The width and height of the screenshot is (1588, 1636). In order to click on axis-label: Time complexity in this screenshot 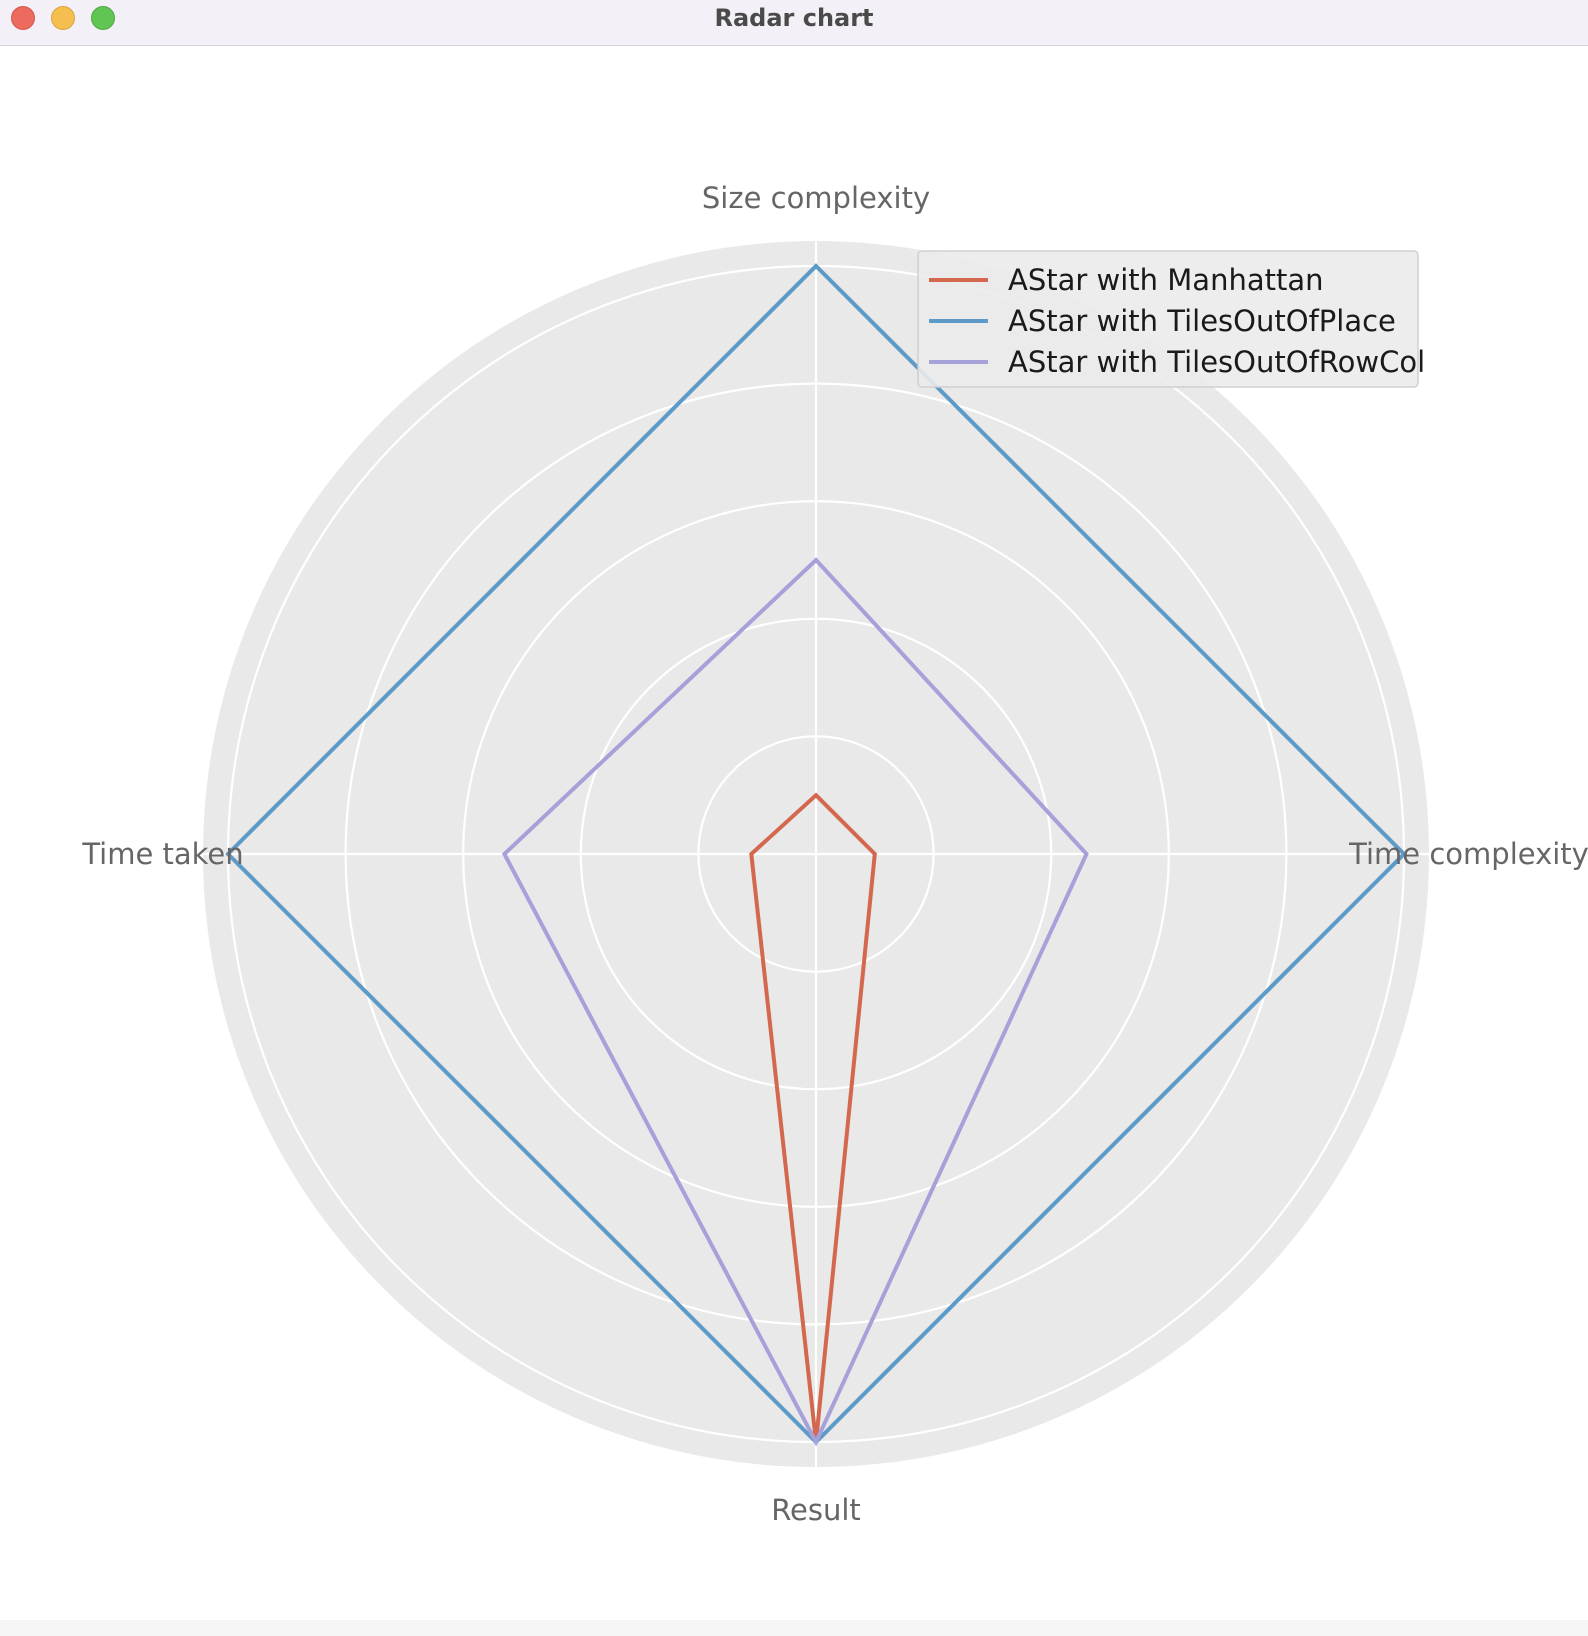, I will do `click(1468, 854)`.